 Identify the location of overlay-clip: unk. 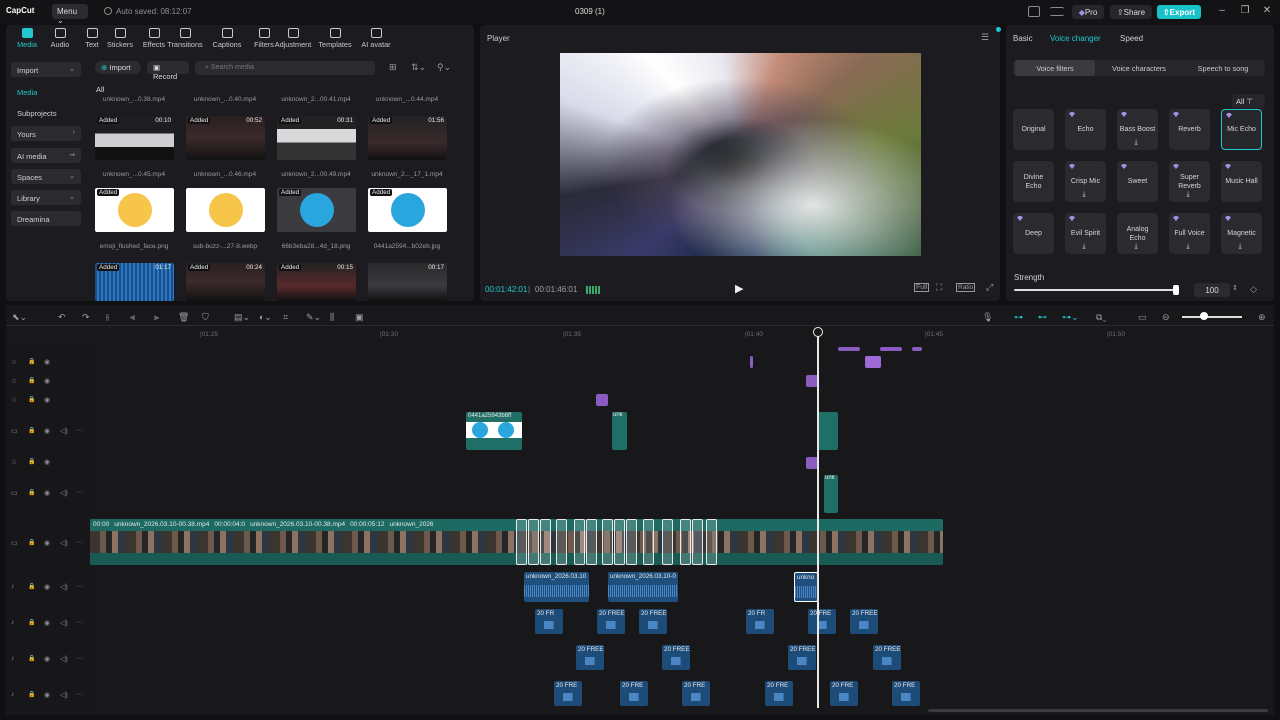
(831, 494).